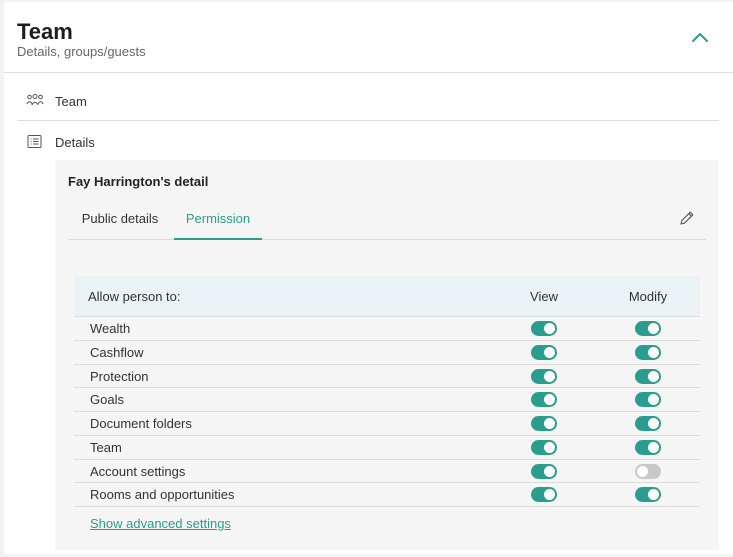  What do you see at coordinates (138, 471) in the screenshot?
I see `permission-label: Account settings` at bounding box center [138, 471].